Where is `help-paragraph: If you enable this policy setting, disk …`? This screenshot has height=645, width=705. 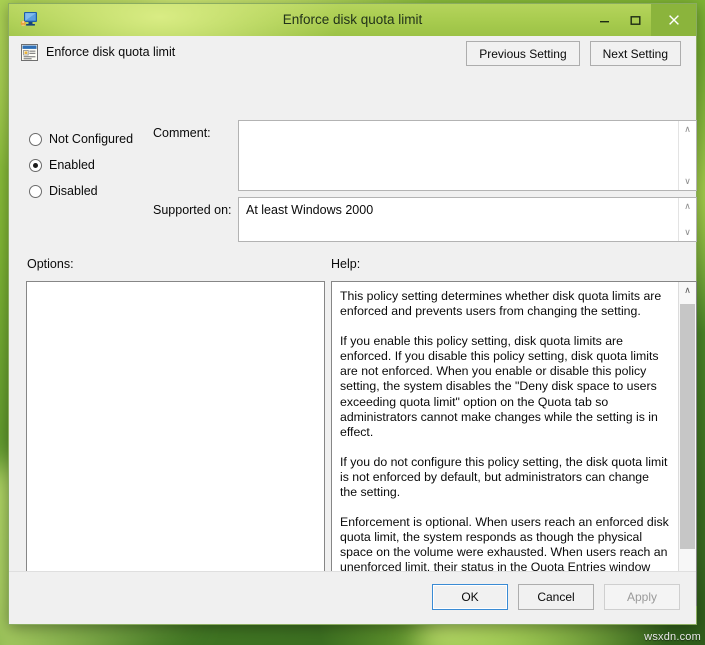
help-paragraph: If you enable this policy setting, disk … is located at coordinates (499, 386).